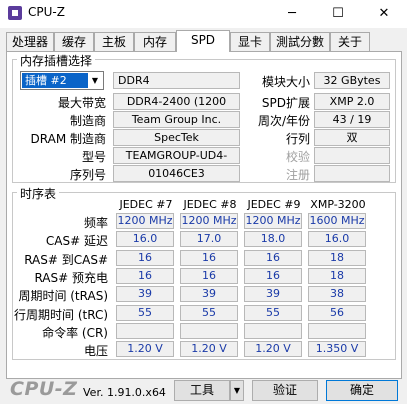  I want to click on max-bandwidth-field: DDR4-2400 (1200 MHz), so click(176, 108).